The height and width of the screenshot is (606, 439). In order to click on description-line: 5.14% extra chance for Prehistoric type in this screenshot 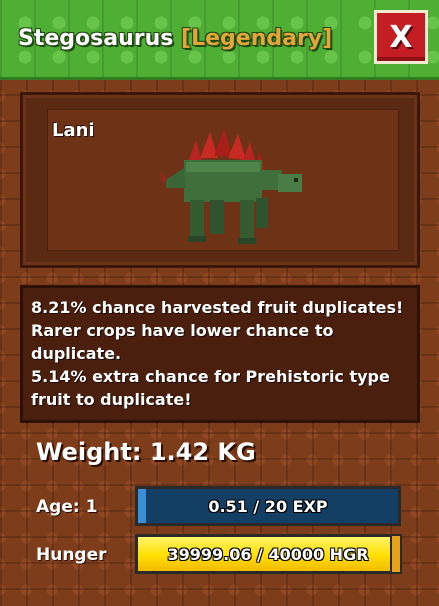, I will do `click(210, 376)`.